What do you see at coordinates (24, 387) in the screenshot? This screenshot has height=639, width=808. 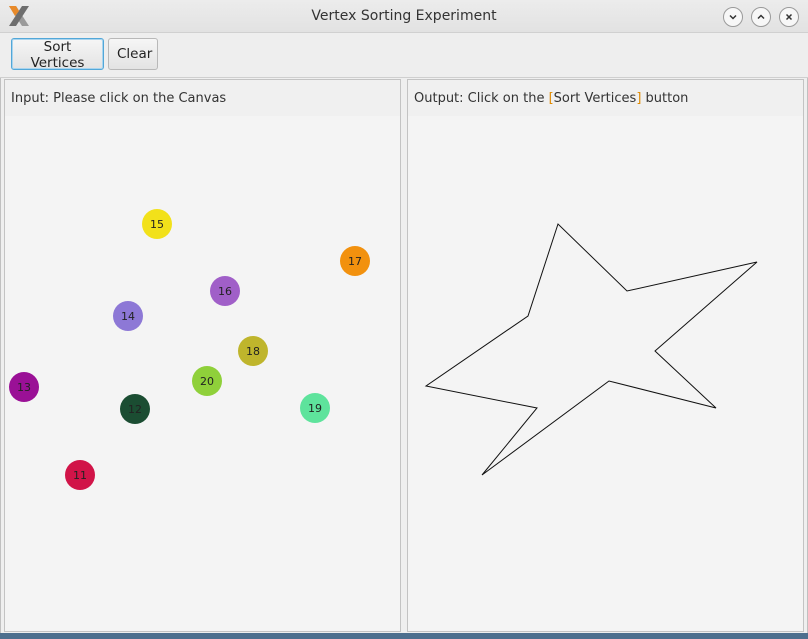 I see `vertex-13: 13` at bounding box center [24, 387].